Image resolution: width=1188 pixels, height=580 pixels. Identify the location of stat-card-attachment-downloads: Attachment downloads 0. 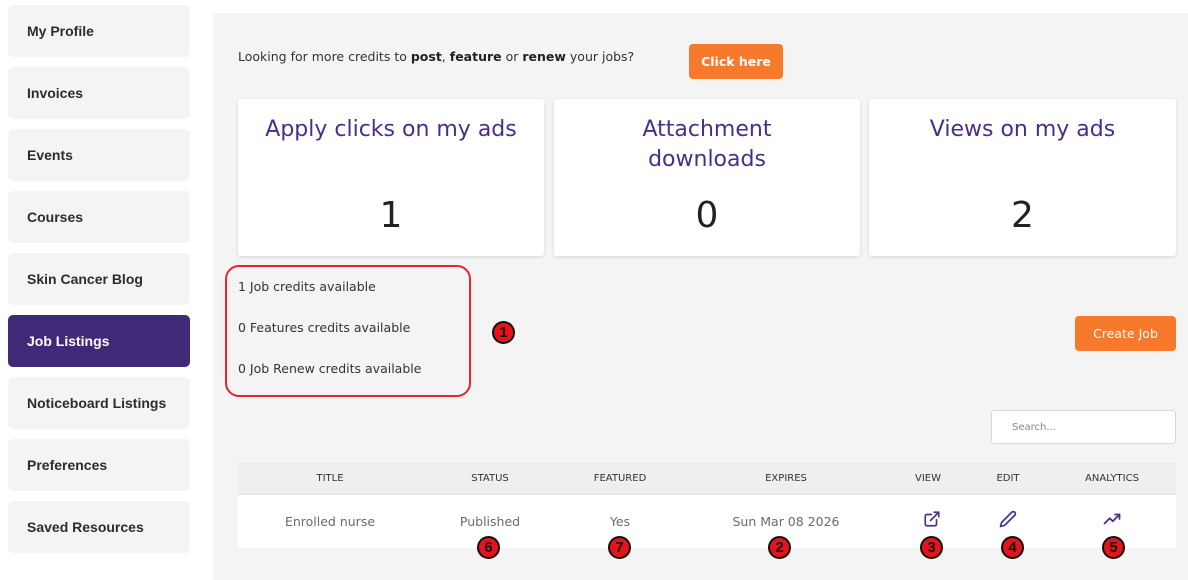
(707, 177).